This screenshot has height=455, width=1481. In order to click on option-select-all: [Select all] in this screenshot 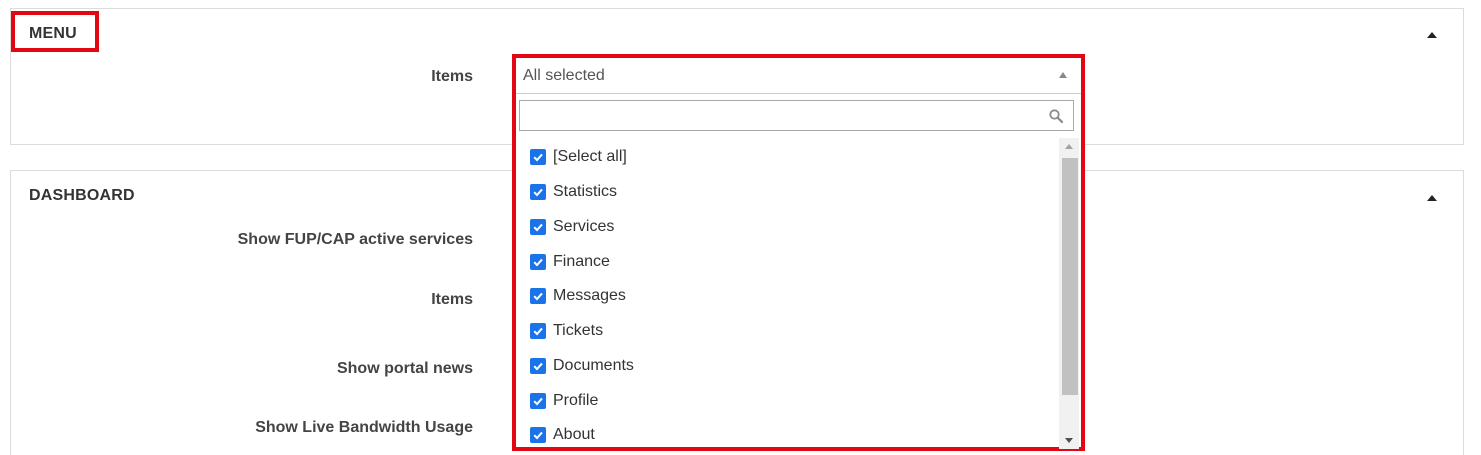, I will do `click(578, 157)`.